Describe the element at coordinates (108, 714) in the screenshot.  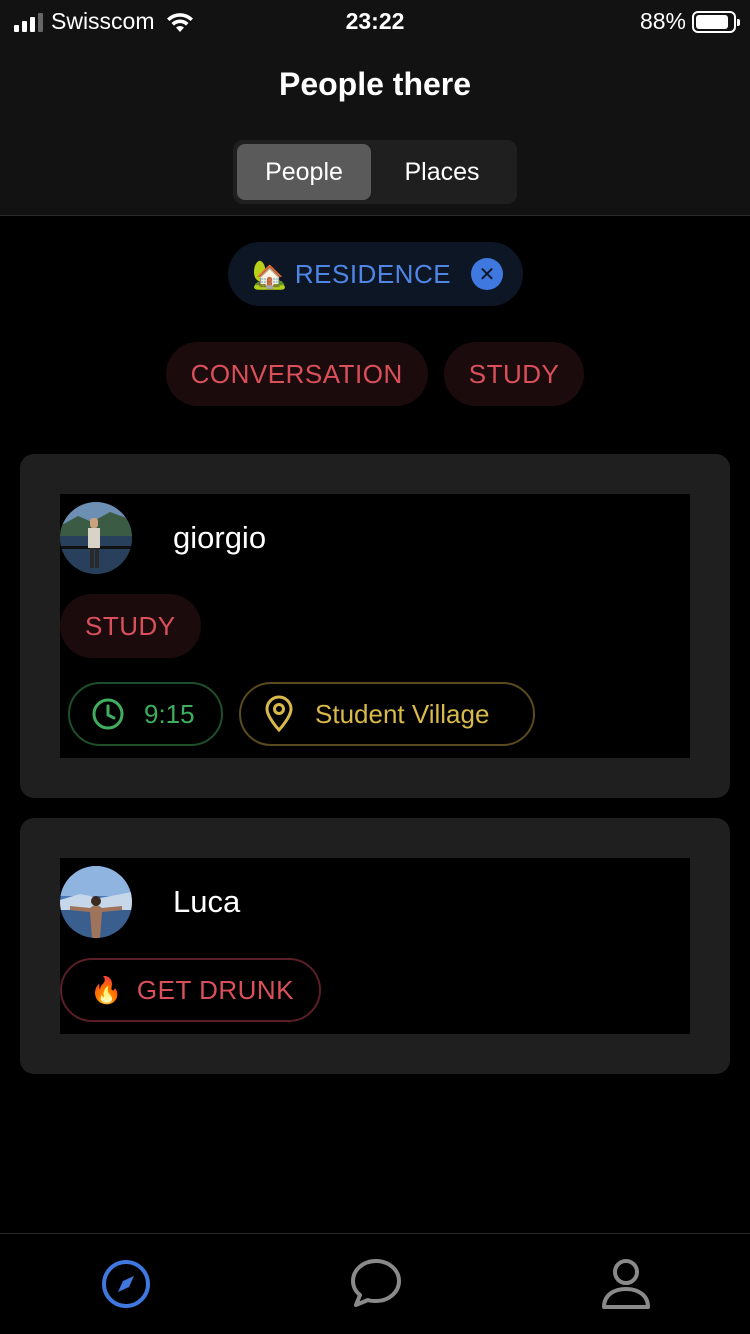
I see `clock-icon` at that location.